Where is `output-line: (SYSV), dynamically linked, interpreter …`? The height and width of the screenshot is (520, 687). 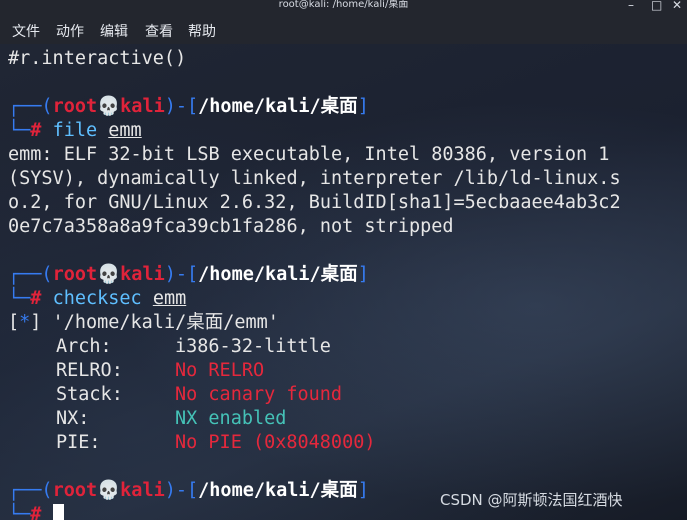 output-line: (SYSV), dynamically linked, interpreter … is located at coordinates (314, 178).